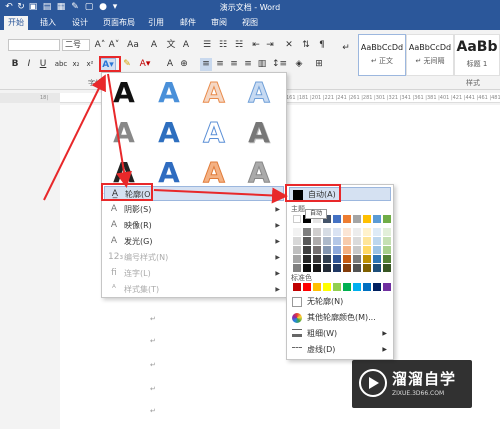  What do you see at coordinates (373, 383) in the screenshot?
I see `play-logo-icon` at bounding box center [373, 383].